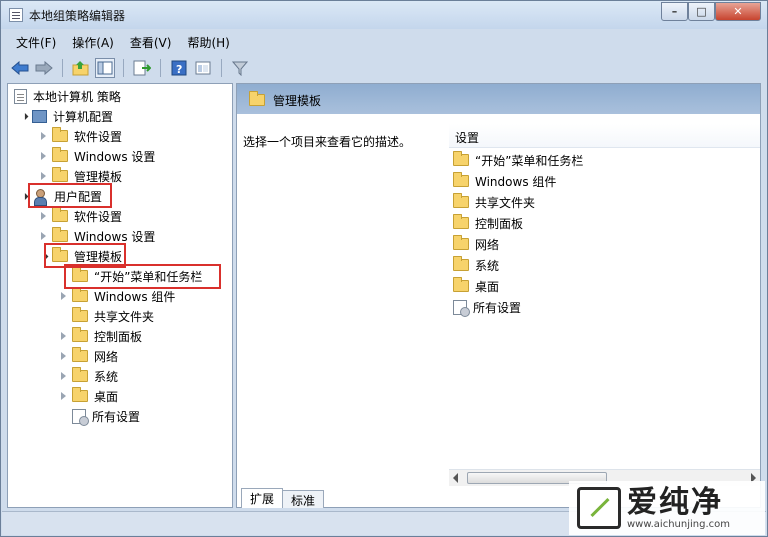  I want to click on tree-item-label: 本地计算机 策略, so click(77, 96).